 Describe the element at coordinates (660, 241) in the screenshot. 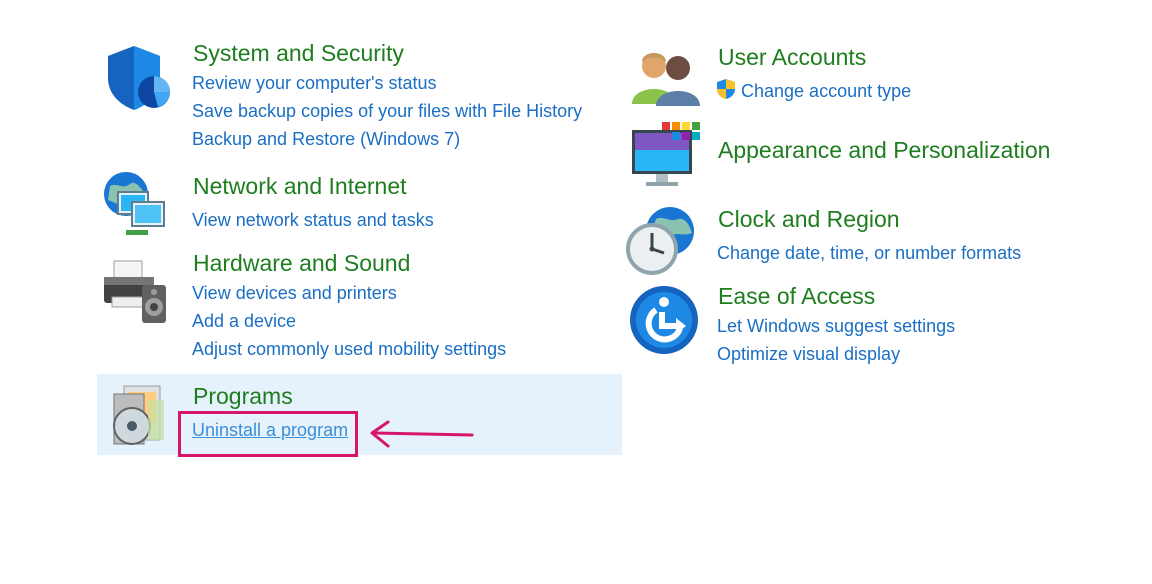

I see `clock-globe-icon` at that location.